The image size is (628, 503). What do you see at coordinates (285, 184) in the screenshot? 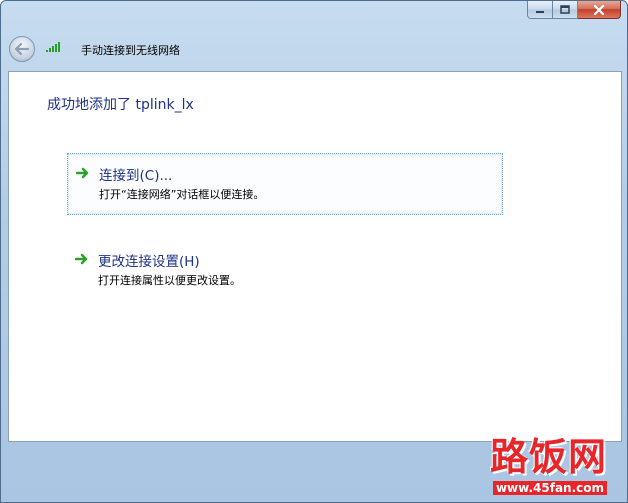
I see `connect-to-link: 连接到(C)... 打开“连接网络”对话框以便连接。` at bounding box center [285, 184].